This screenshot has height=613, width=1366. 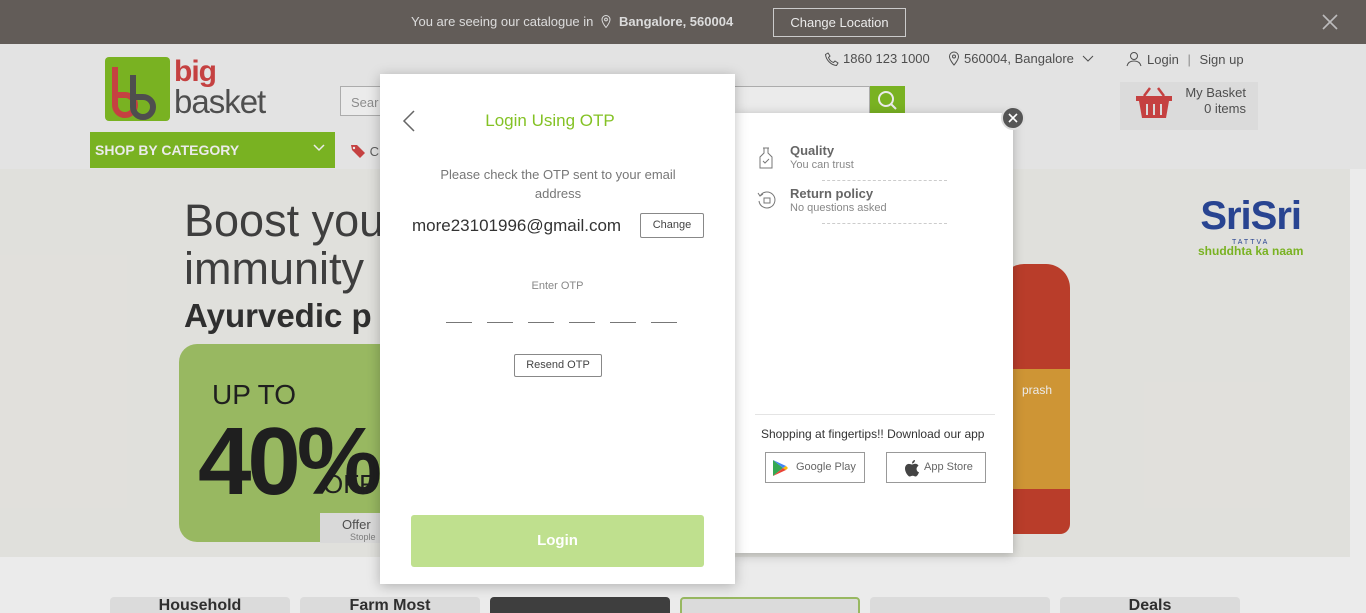 I want to click on feature-return-policy: Return policy No questions asked, so click(x=852, y=205).